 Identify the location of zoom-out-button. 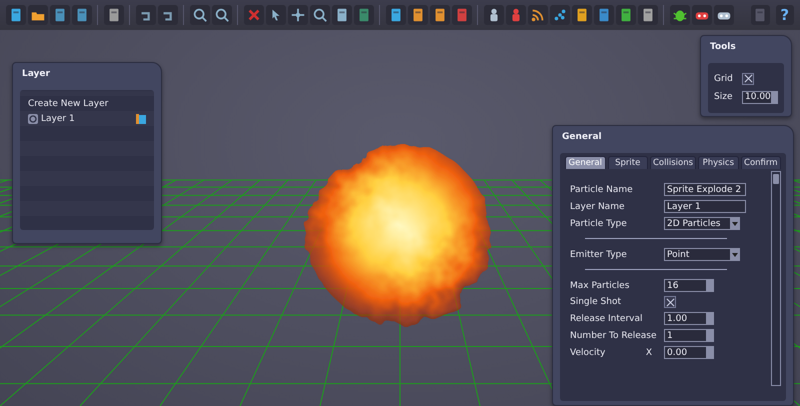
(222, 15).